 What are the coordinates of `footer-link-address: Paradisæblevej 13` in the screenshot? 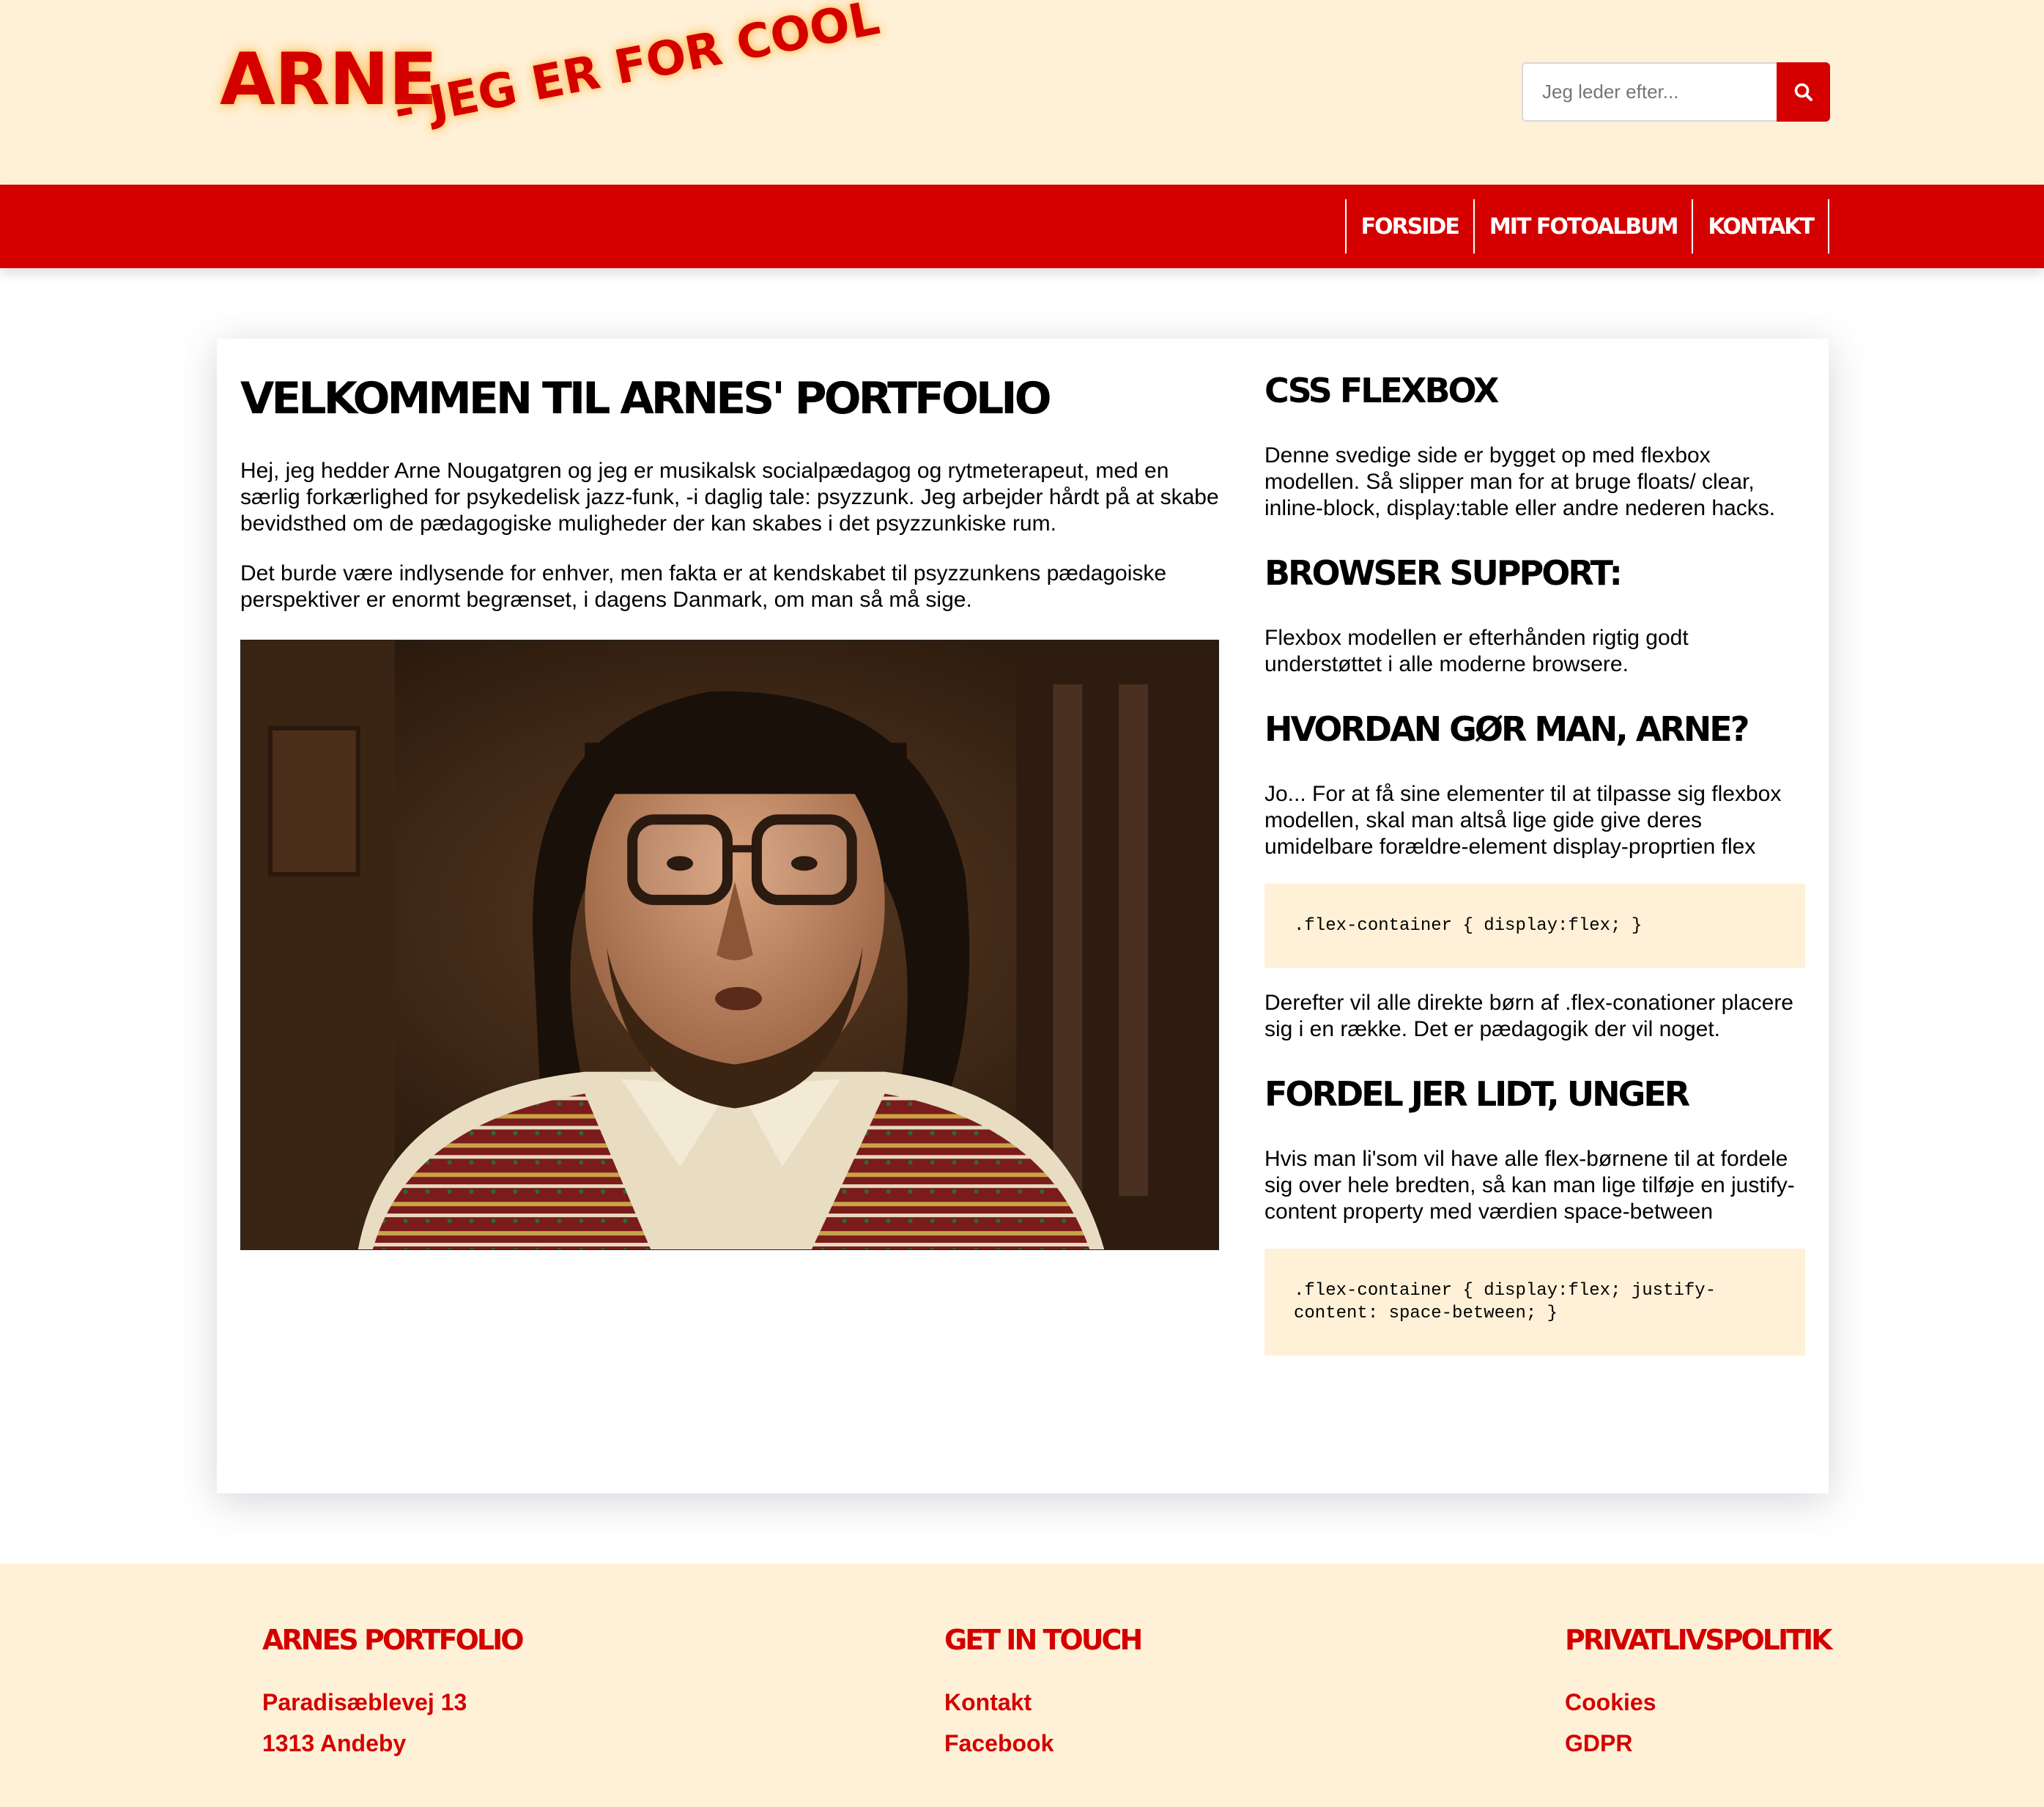 It's located at (392, 1702).